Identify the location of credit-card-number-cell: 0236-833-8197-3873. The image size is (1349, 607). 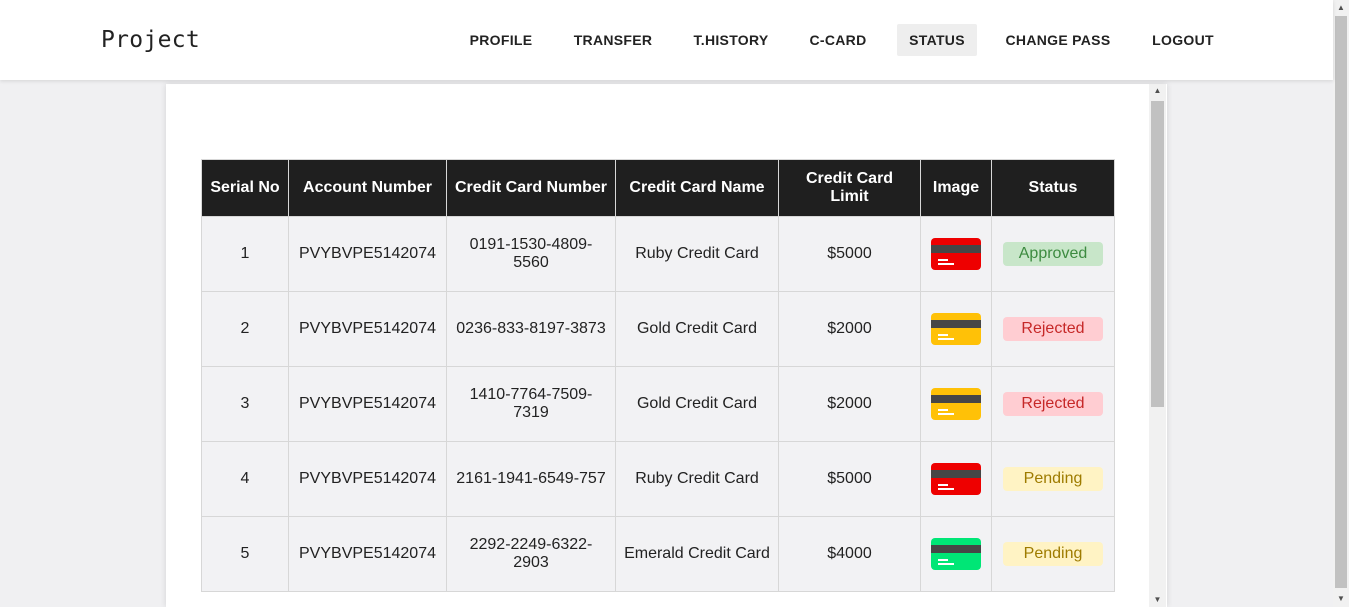
(531, 329).